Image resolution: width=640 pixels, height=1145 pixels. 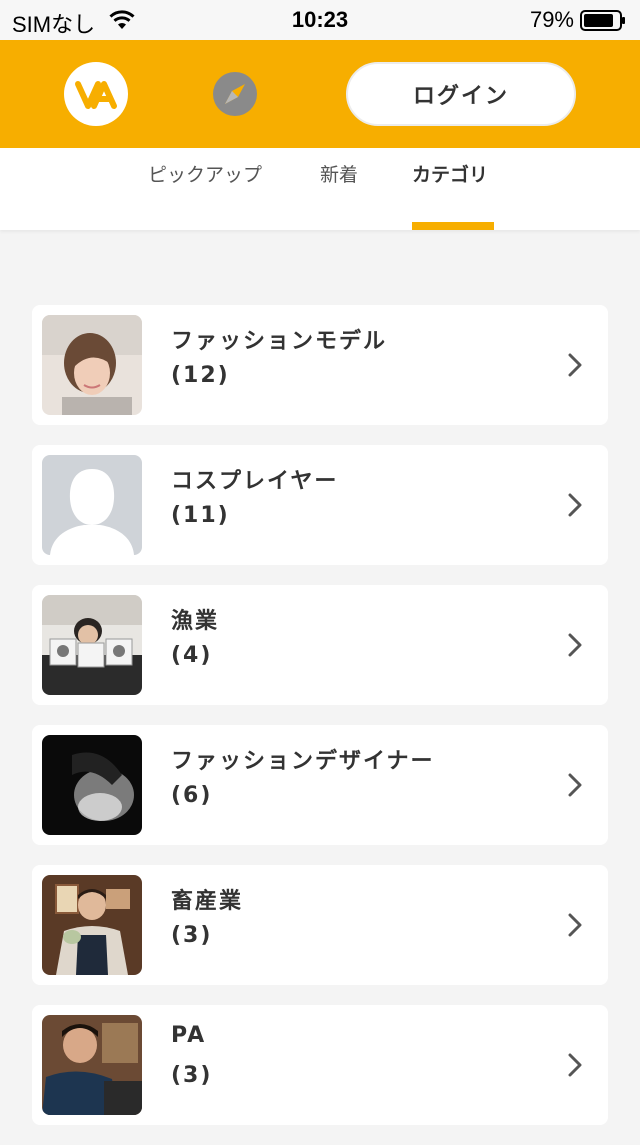 What do you see at coordinates (453, 226) in the screenshot?
I see `active-tab-indicator` at bounding box center [453, 226].